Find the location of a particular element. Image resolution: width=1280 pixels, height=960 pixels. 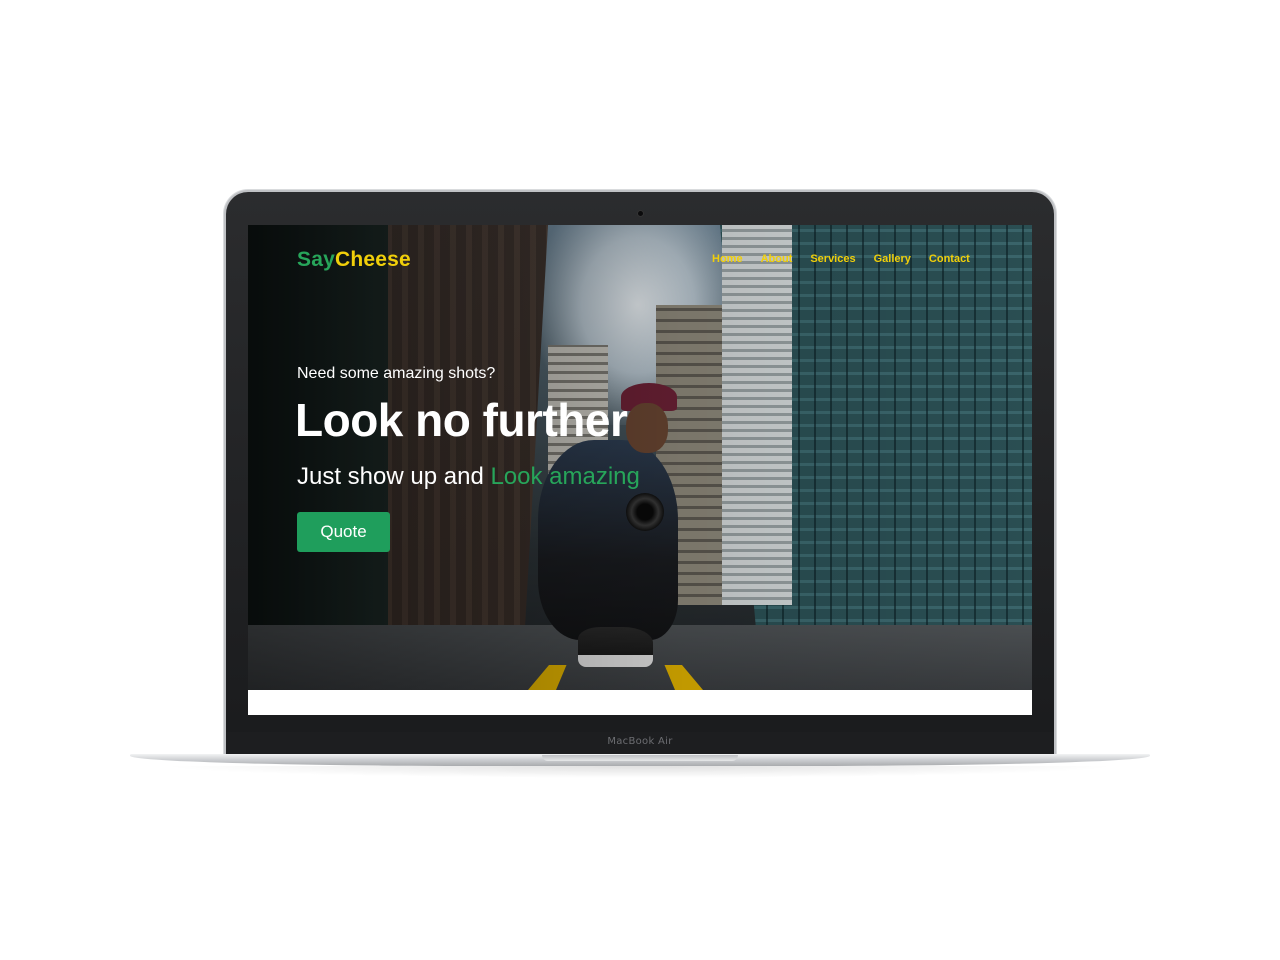

webcam is located at coordinates (640, 213).